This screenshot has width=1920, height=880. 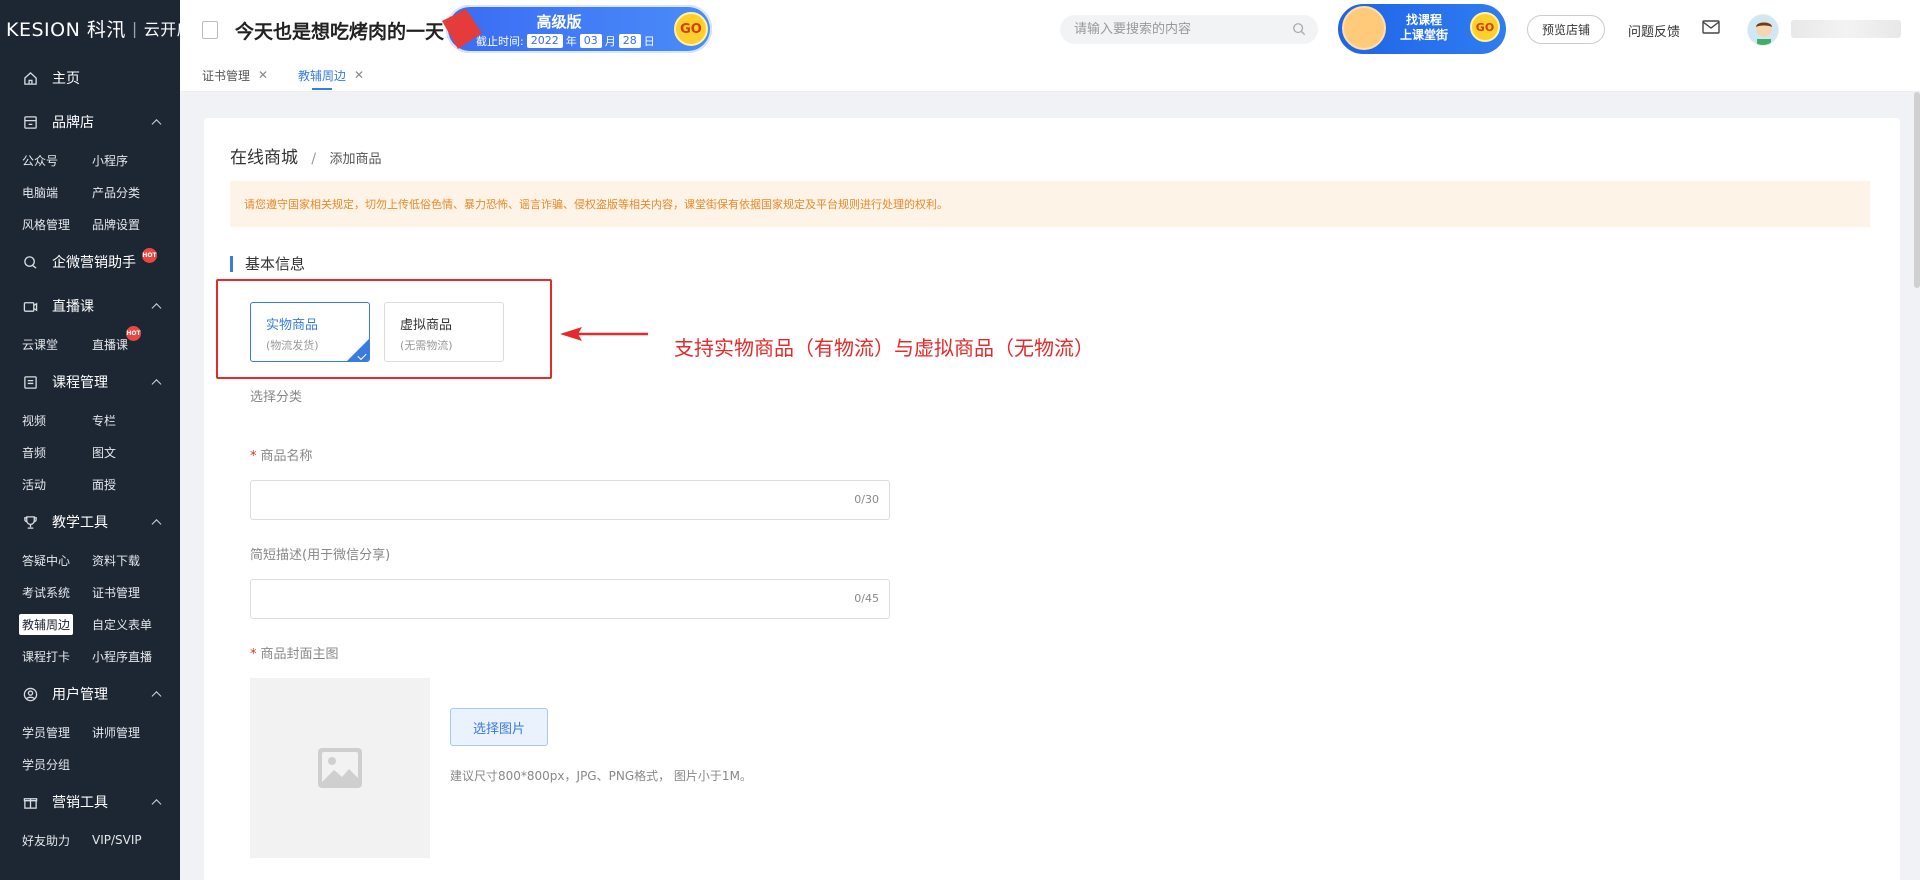 I want to click on sidebar-item: 小程序, so click(x=137, y=160).